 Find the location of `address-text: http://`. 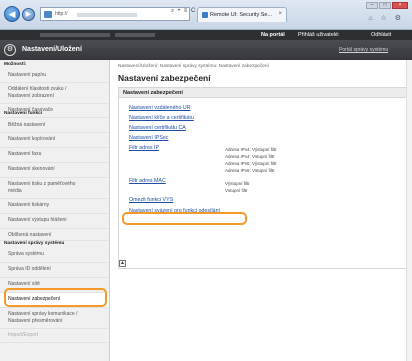

address-text: http:// is located at coordinates (61, 14).